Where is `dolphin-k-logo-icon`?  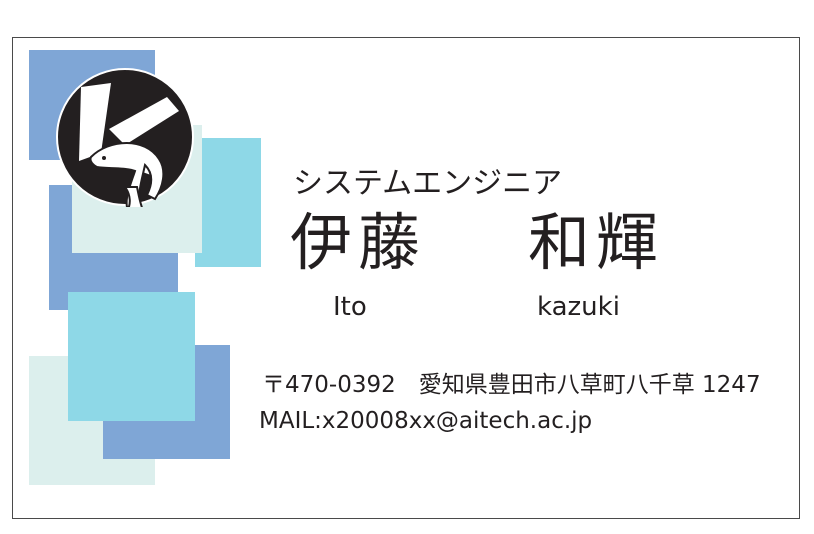
dolphin-k-logo-icon is located at coordinates (125, 137).